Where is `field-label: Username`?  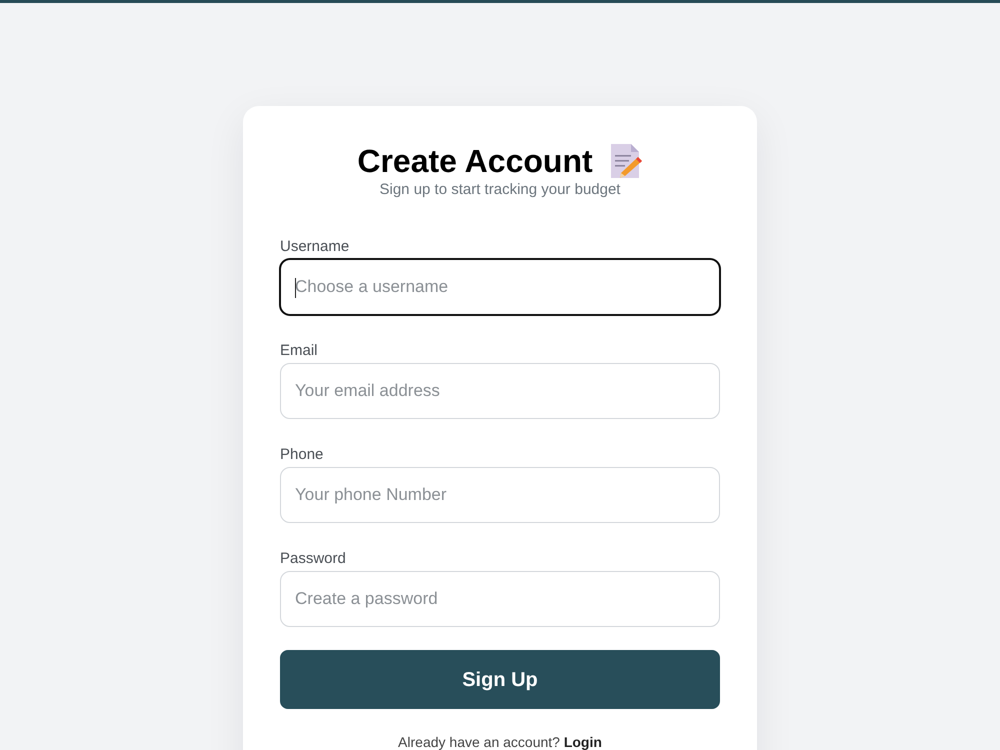
field-label: Username is located at coordinates (315, 247).